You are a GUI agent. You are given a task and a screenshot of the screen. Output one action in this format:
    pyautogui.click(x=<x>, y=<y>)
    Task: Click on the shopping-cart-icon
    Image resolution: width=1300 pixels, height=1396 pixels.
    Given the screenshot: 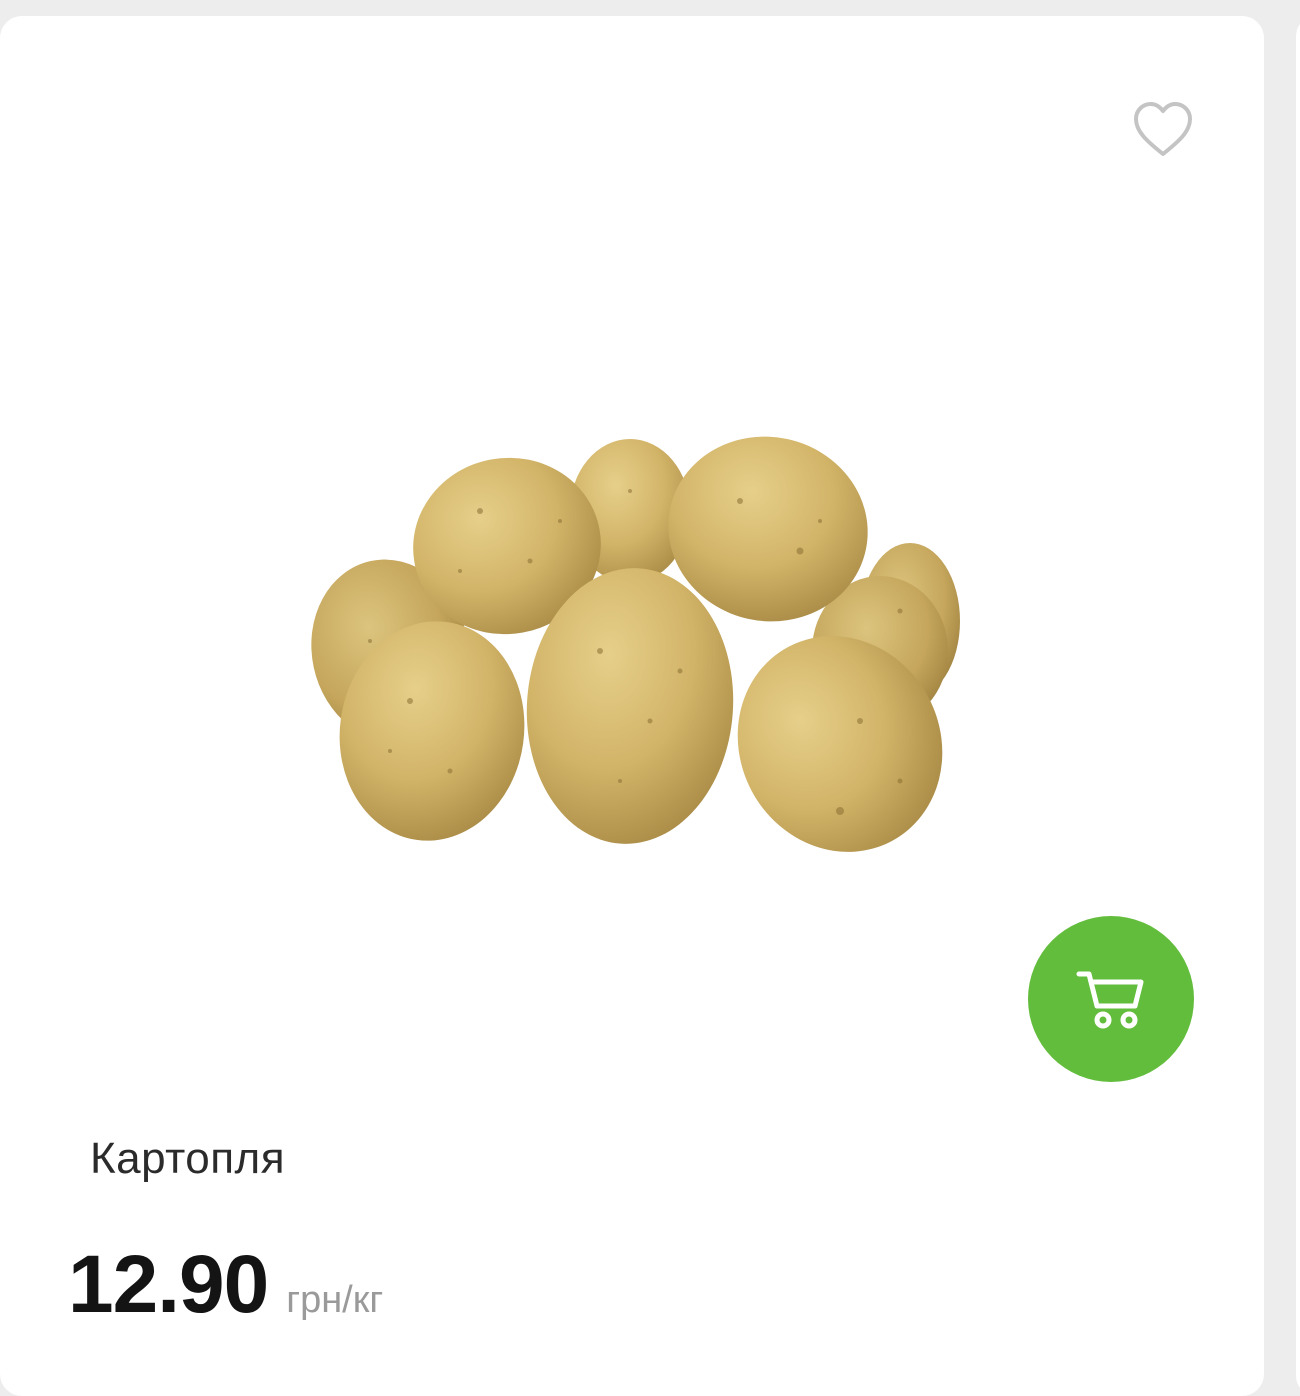 What is the action you would take?
    pyautogui.click(x=1110, y=1000)
    